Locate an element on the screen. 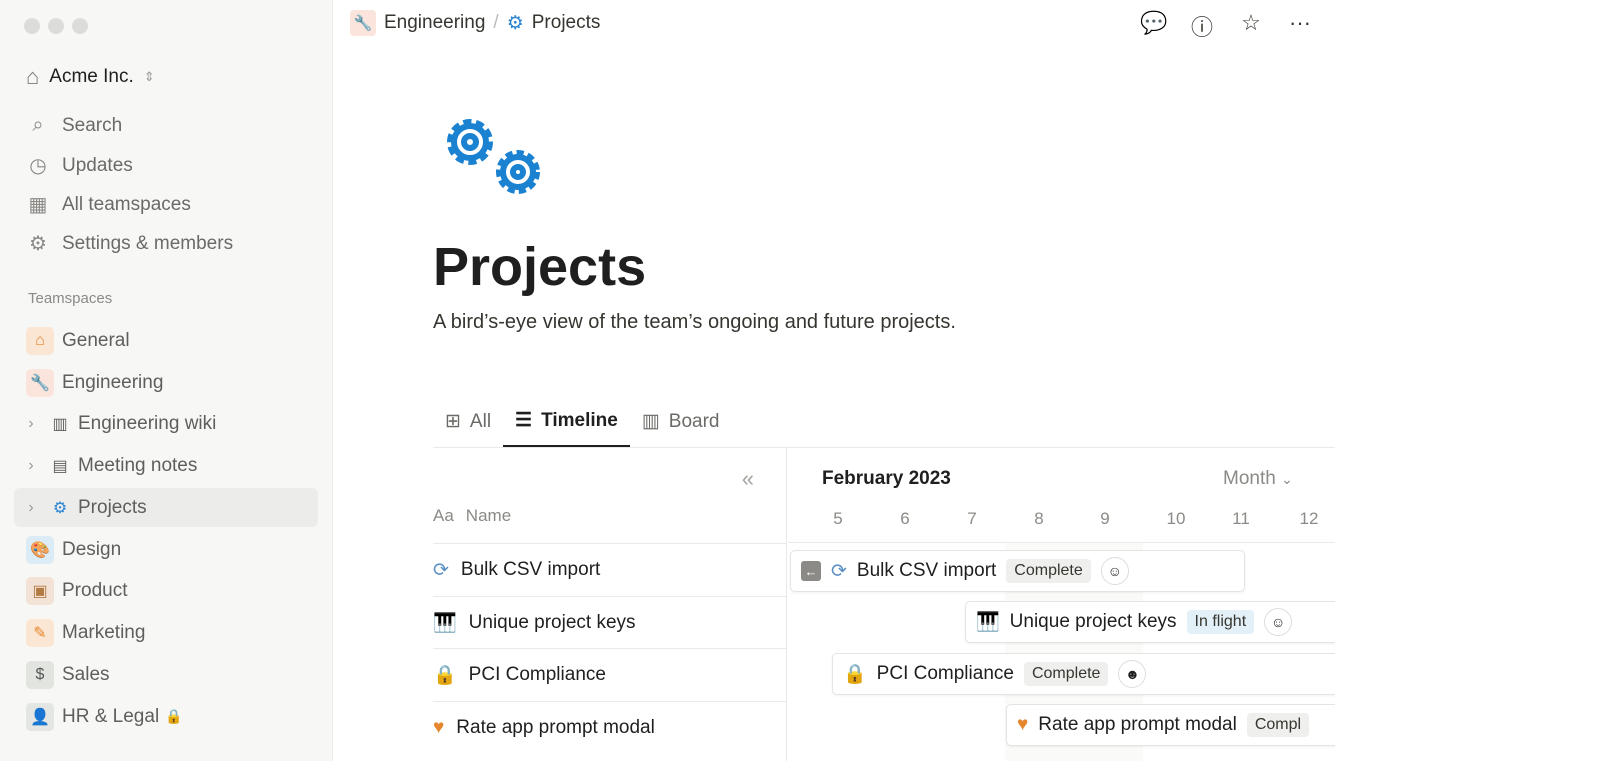 This screenshot has height=761, width=1600. nav-all-teamspaces: ▦ All teamspaces is located at coordinates (108, 204).